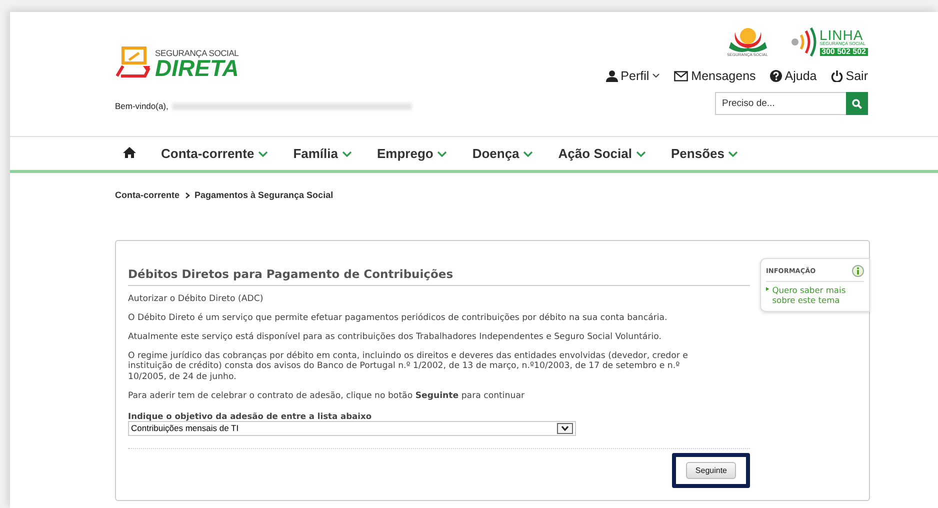 The height and width of the screenshot is (508, 938). I want to click on sound-waves-icon, so click(803, 42).